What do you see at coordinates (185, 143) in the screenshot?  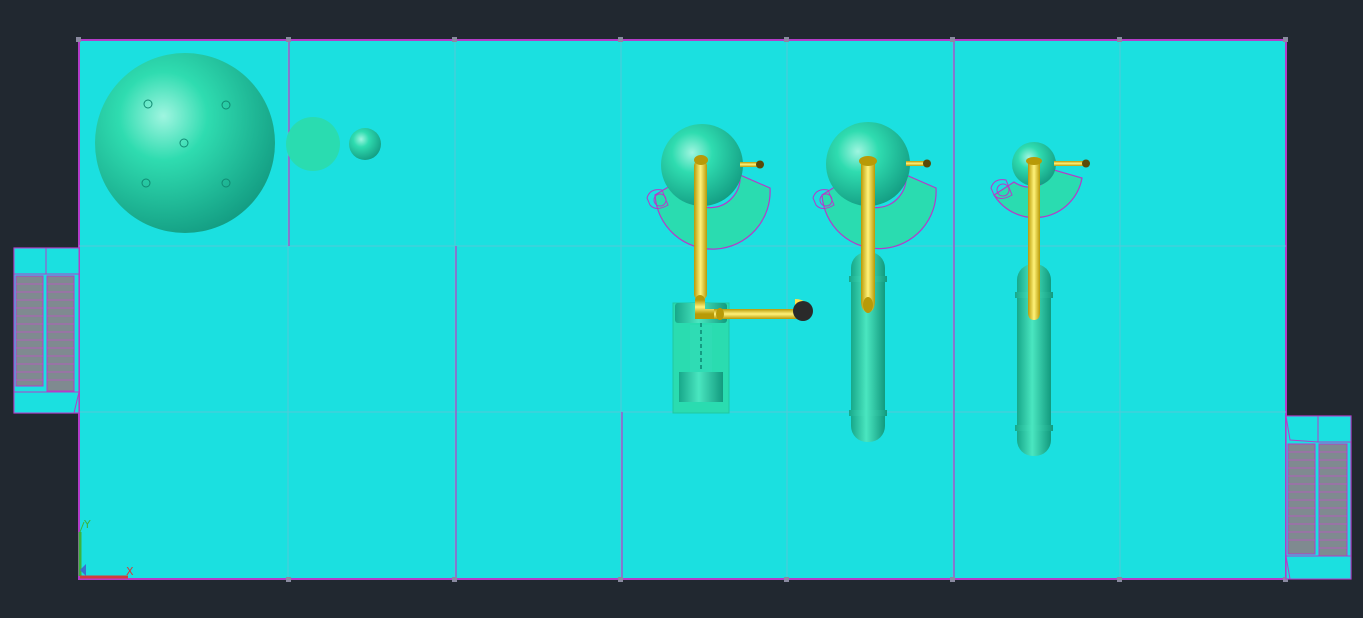 I see `storage-sphere` at bounding box center [185, 143].